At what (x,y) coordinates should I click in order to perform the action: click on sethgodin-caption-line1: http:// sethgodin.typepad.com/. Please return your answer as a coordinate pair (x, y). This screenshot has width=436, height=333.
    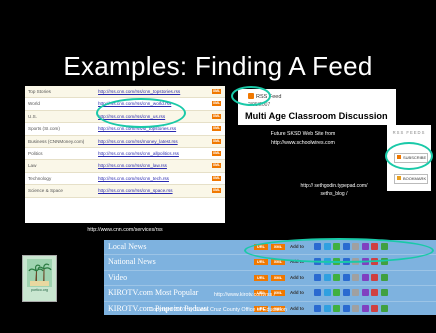
    Looking at the image, I should click on (334, 186).